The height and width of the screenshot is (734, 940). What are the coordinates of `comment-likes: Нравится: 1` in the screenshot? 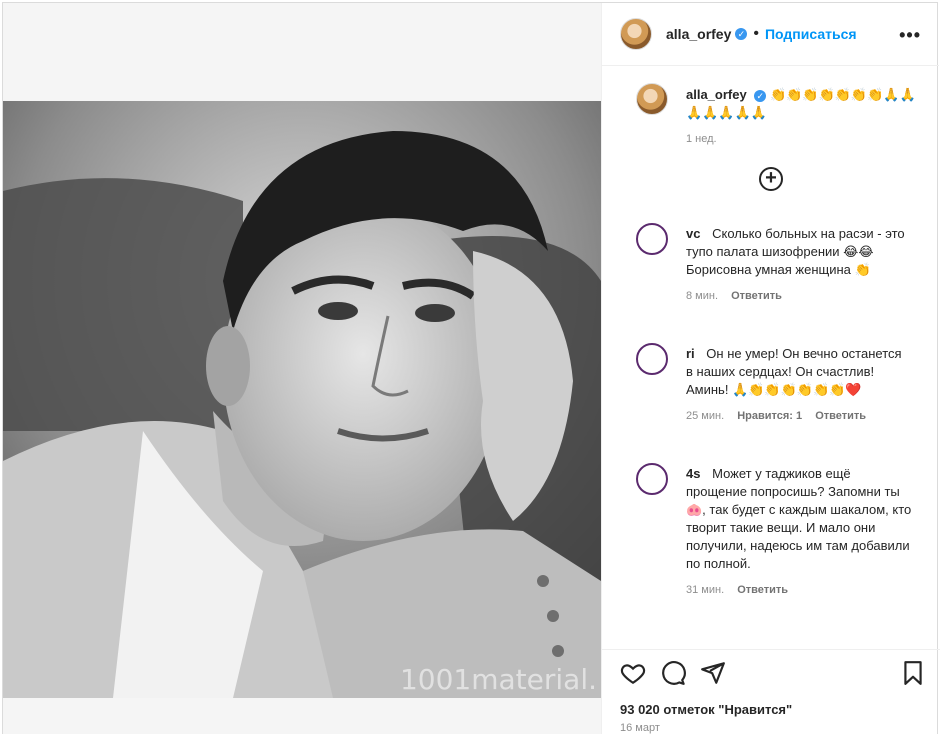 It's located at (769, 416).